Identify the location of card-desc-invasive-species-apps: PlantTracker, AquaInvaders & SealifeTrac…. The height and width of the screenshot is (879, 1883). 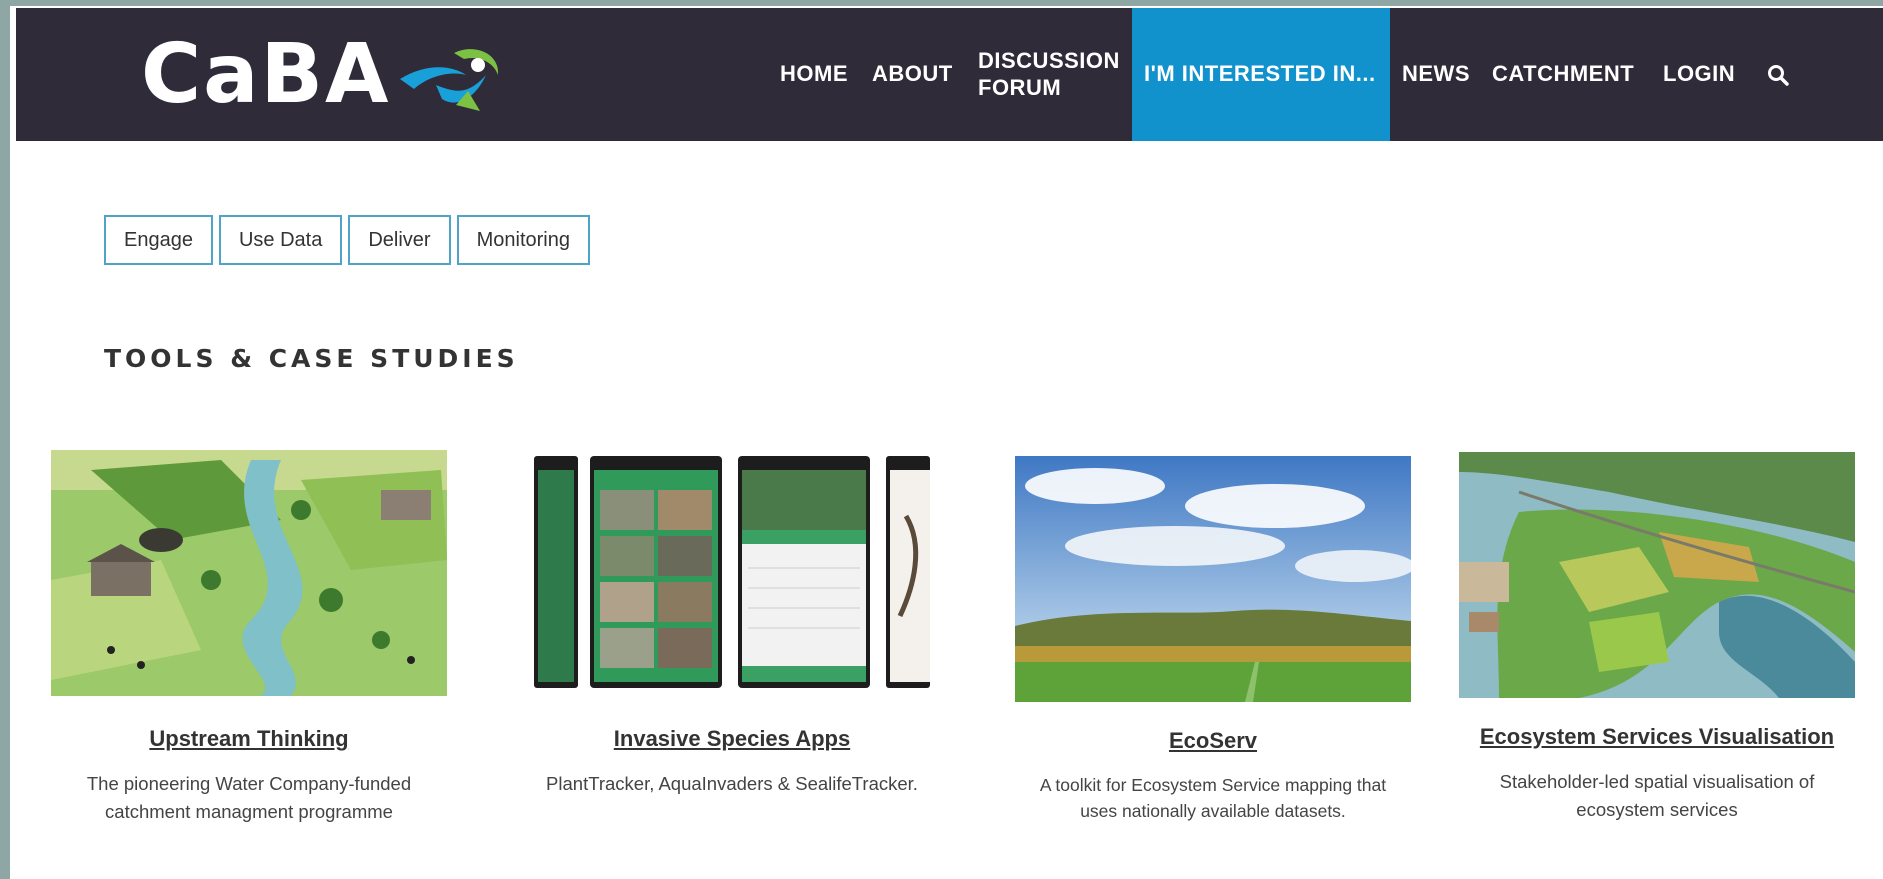
(732, 784).